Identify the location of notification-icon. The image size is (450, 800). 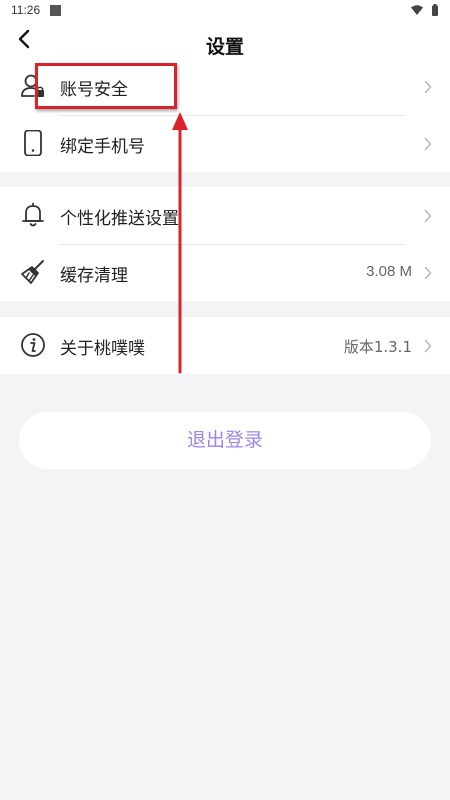
(55, 10).